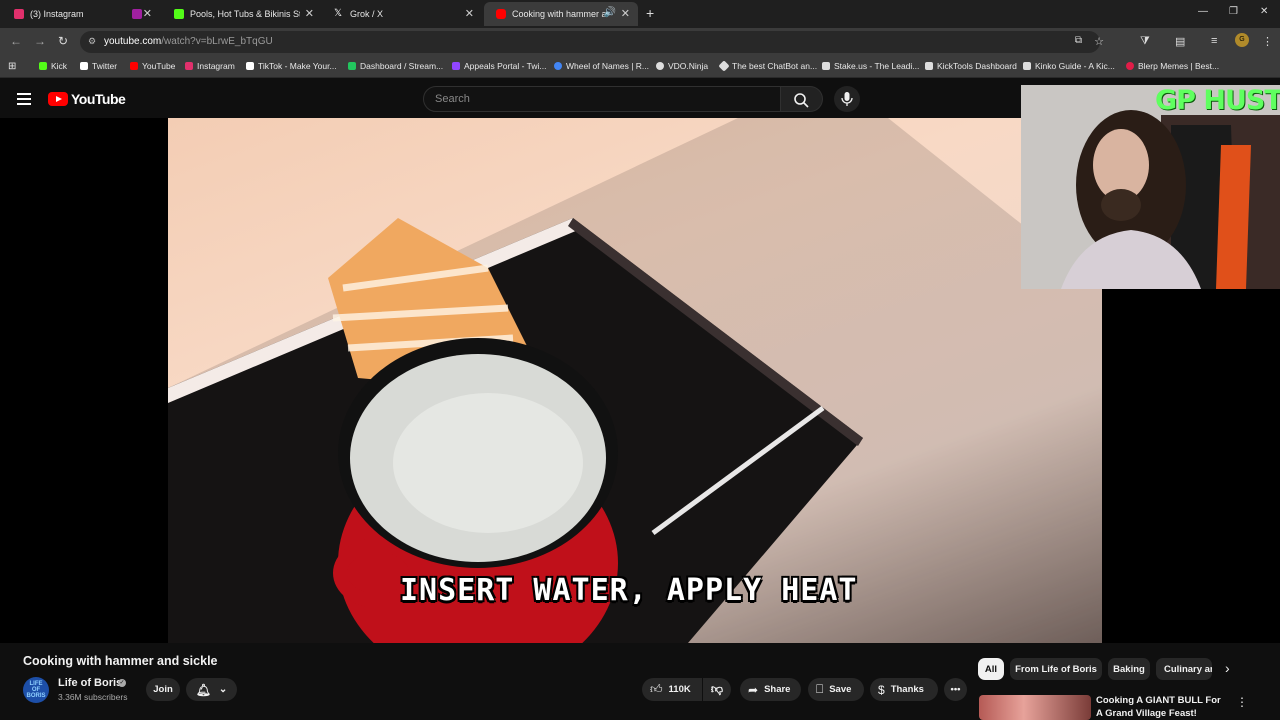 The width and height of the screenshot is (1280, 720). I want to click on channel-avatar: LIFE OF BORIS, so click(36, 690).